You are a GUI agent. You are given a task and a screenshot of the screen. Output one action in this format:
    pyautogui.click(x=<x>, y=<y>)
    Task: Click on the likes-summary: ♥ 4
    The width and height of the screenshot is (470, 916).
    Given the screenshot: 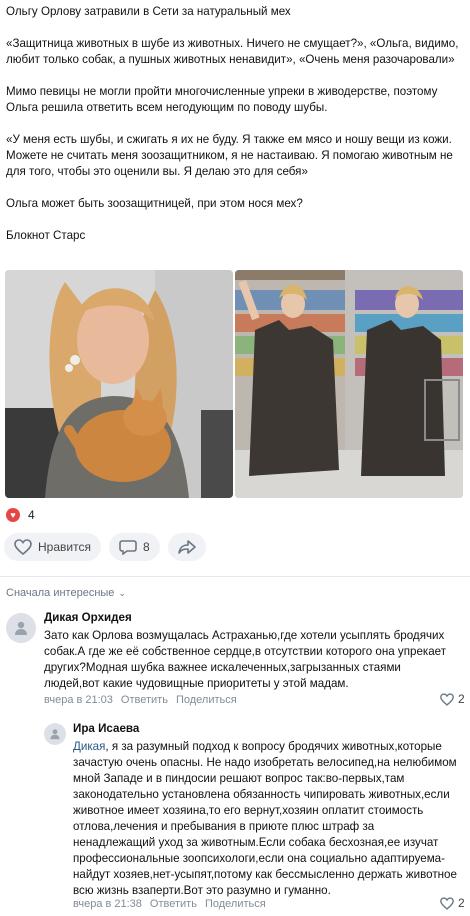 What is the action you would take?
    pyautogui.click(x=20, y=515)
    